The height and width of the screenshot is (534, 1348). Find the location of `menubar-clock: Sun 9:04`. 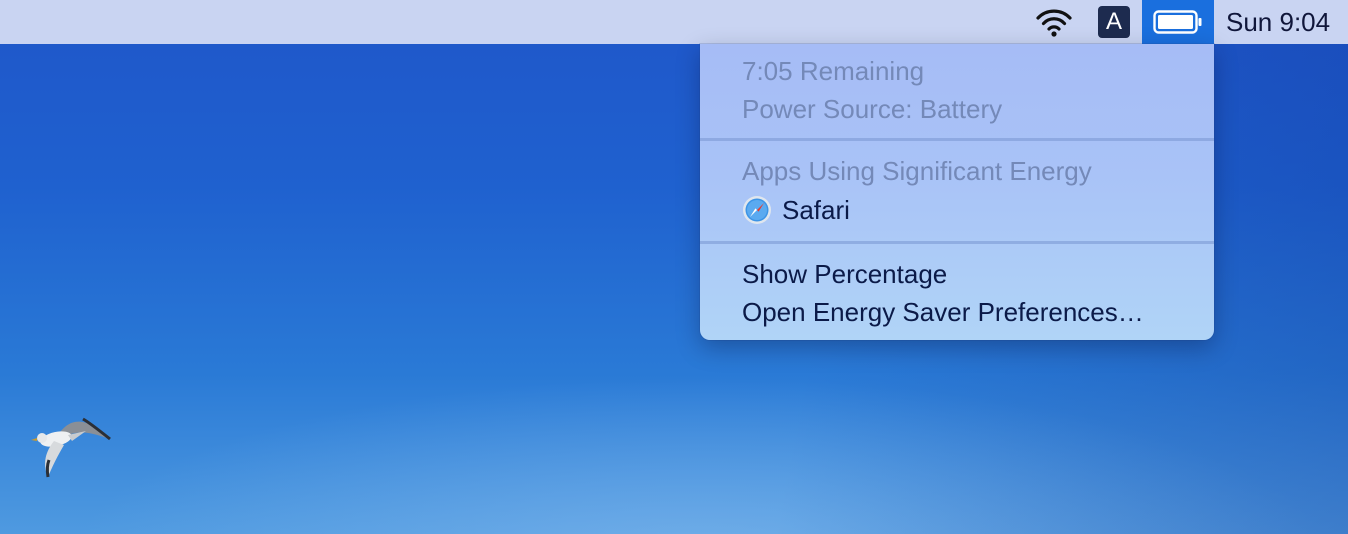

menubar-clock: Sun 9:04 is located at coordinates (1281, 22).